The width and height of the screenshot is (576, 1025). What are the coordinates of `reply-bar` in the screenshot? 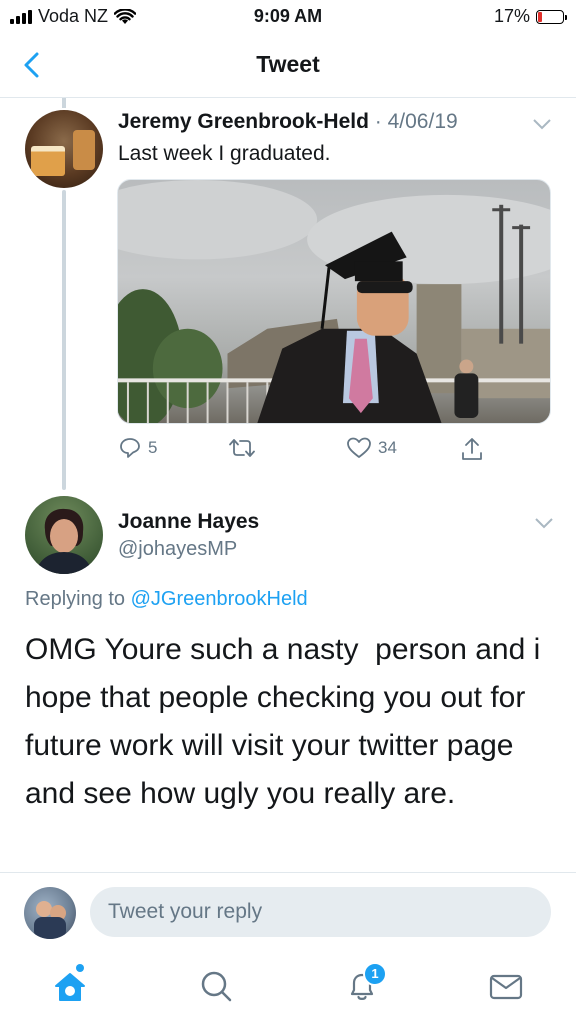 It's located at (288, 912).